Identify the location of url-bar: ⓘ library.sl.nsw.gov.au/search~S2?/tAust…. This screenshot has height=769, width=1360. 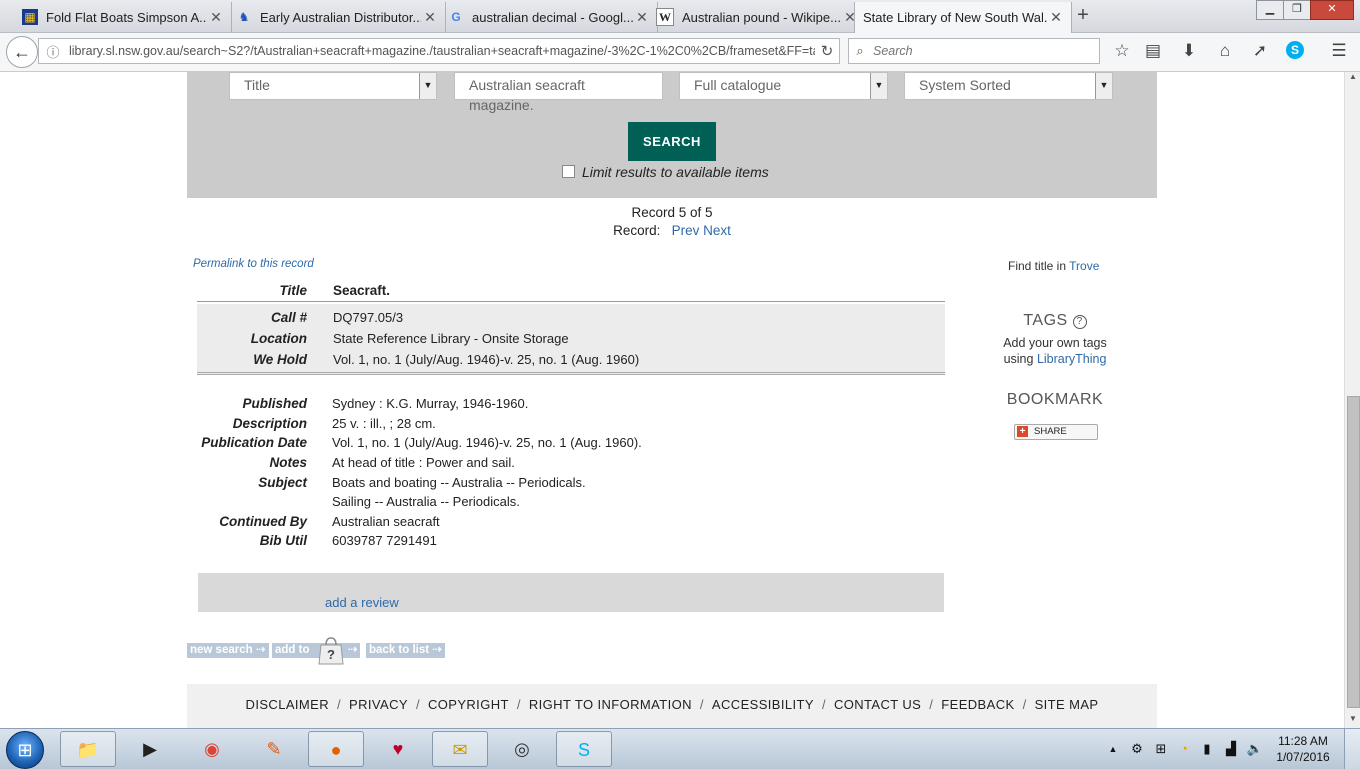
(439, 51).